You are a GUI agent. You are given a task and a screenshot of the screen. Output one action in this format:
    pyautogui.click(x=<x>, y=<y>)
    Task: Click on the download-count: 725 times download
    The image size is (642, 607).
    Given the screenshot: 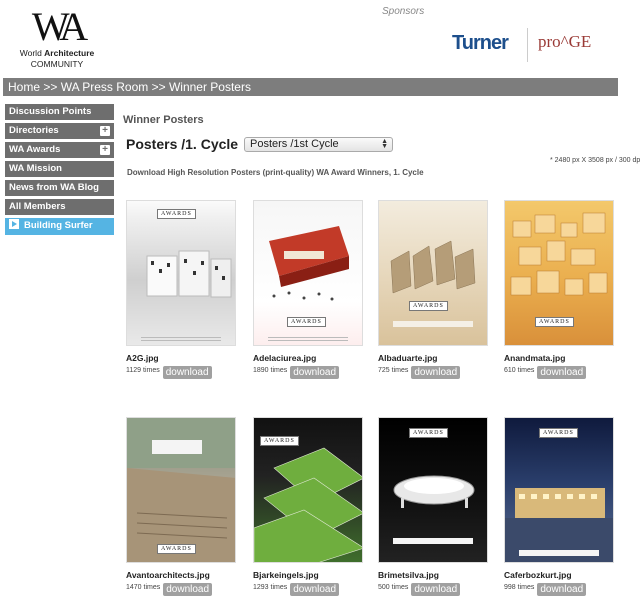 What is the action you would take?
    pyautogui.click(x=433, y=372)
    